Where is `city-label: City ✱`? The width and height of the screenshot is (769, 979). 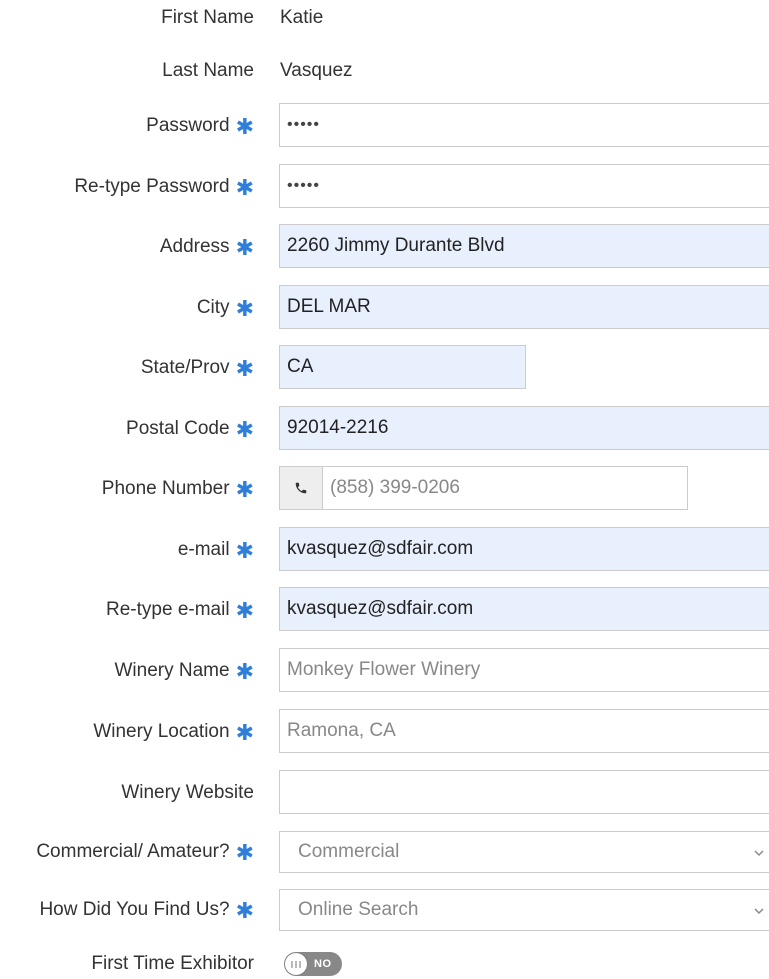
city-label: City ✱ is located at coordinates (225, 308).